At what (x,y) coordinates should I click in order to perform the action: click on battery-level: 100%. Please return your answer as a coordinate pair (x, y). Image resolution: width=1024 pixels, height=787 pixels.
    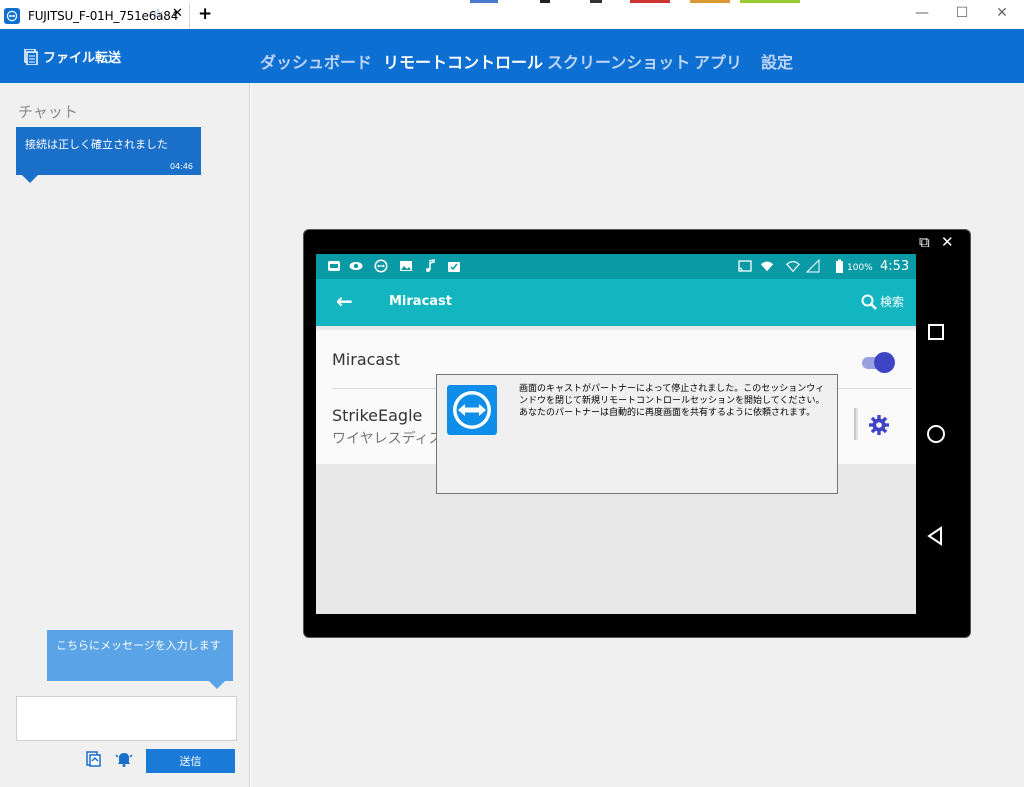
    Looking at the image, I should click on (860, 268).